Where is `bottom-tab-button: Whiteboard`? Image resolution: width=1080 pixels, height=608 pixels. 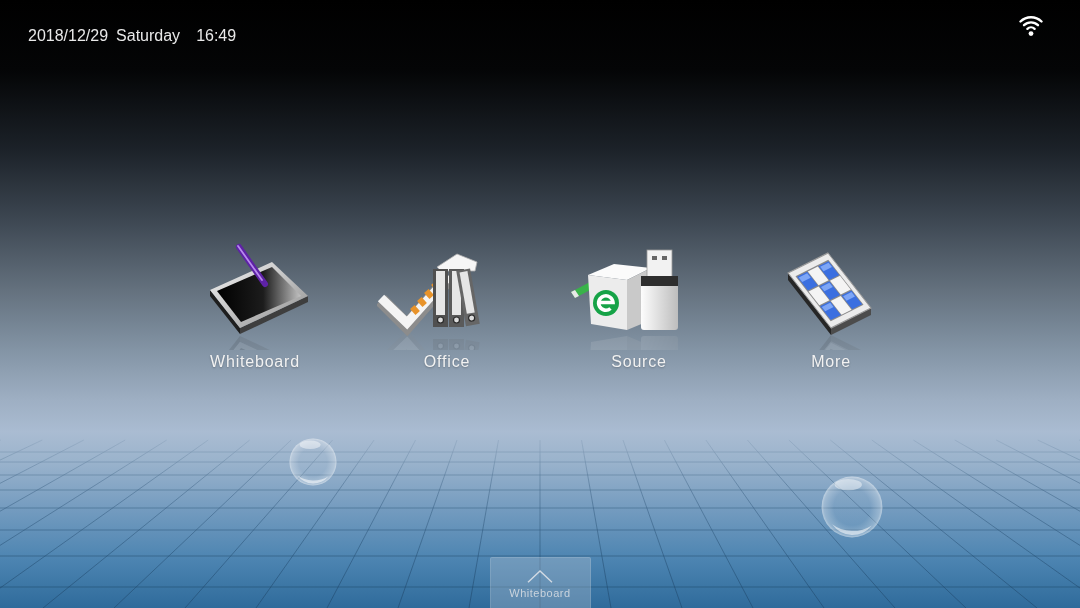
bottom-tab-button: Whiteboard is located at coordinates (540, 582).